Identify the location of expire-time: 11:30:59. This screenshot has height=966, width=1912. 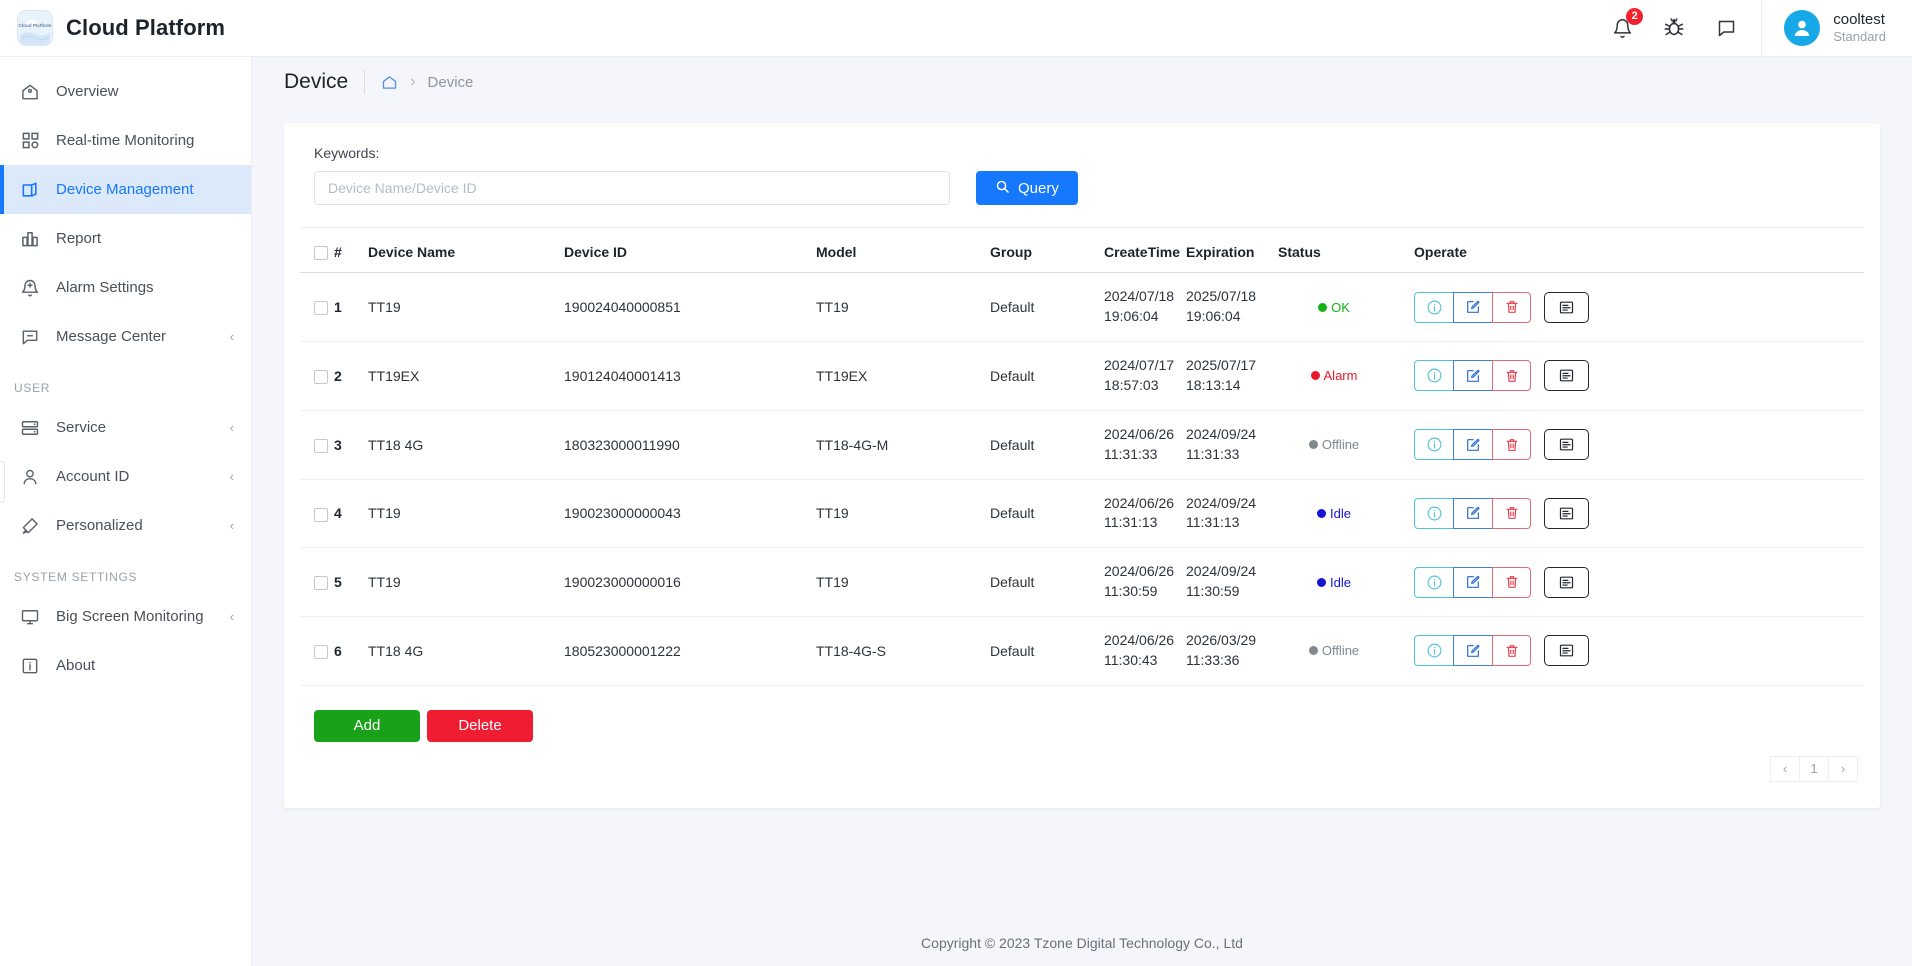
(1213, 591).